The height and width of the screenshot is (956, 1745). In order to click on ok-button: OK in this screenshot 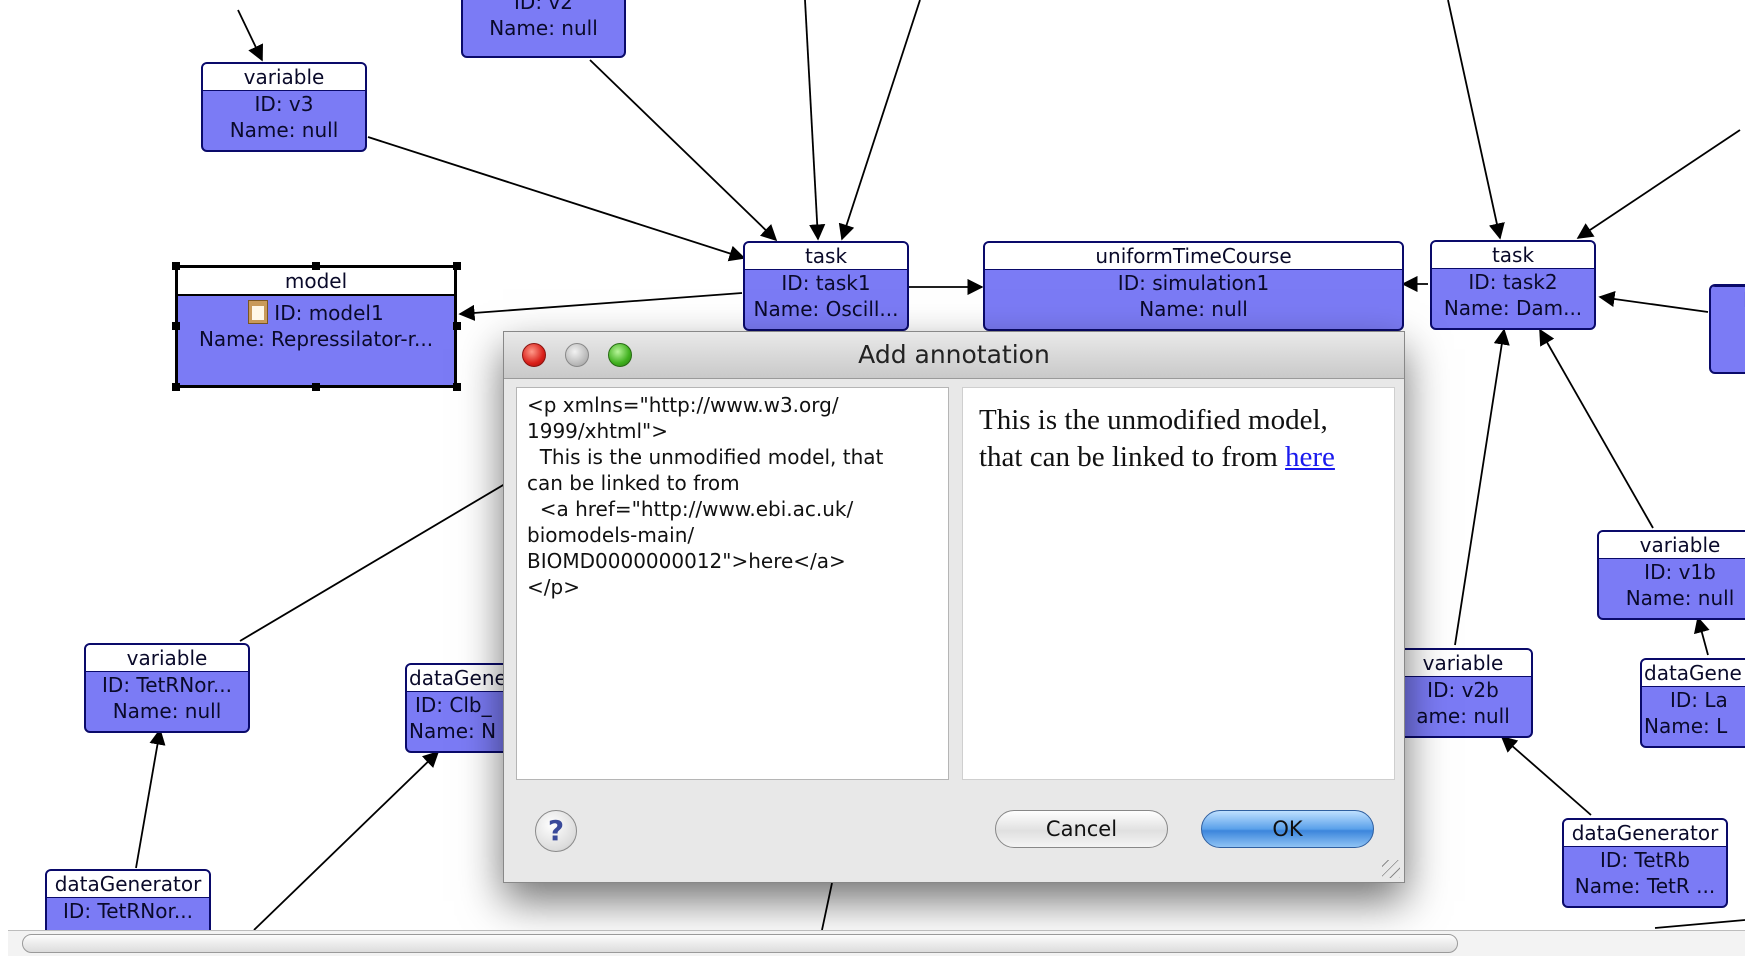, I will do `click(1287, 829)`.